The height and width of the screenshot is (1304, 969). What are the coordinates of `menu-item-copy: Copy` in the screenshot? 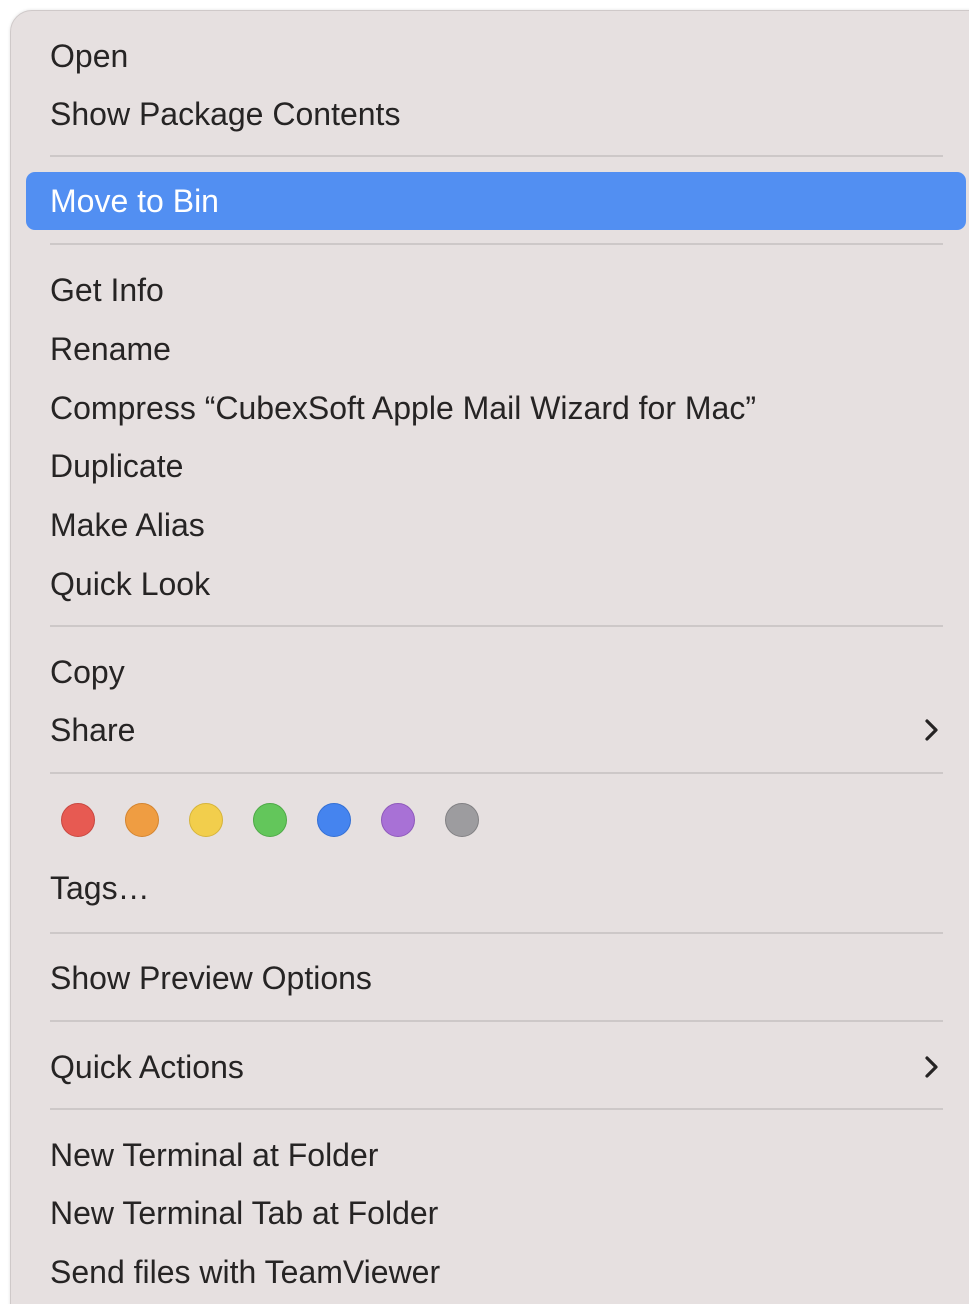 It's located at (496, 672).